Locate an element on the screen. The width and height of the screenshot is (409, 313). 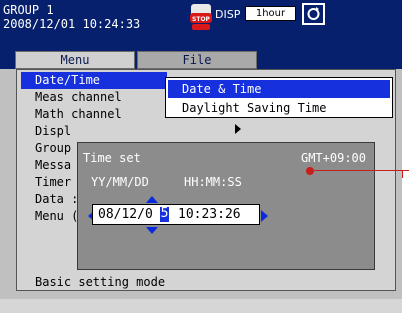
group-label: GROUP 1 is located at coordinates (28, 10).